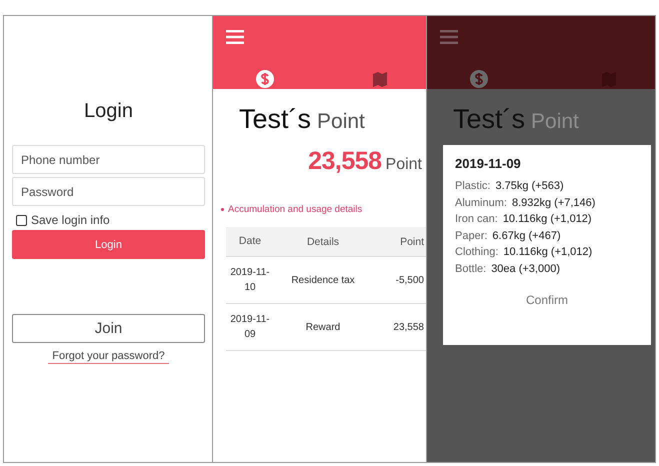 The width and height of the screenshot is (659, 466). Describe the element at coordinates (323, 327) in the screenshot. I see `table-cell-text: Reward` at that location.